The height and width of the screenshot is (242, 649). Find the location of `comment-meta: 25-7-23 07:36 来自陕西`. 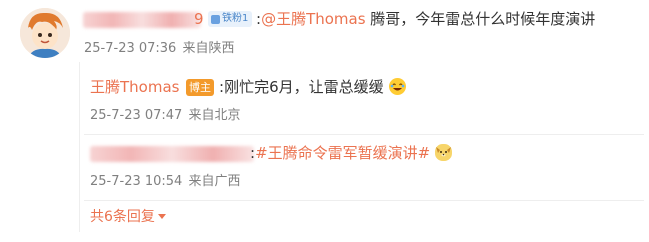

comment-meta: 25-7-23 07:36 来自陕西 is located at coordinates (159, 49).